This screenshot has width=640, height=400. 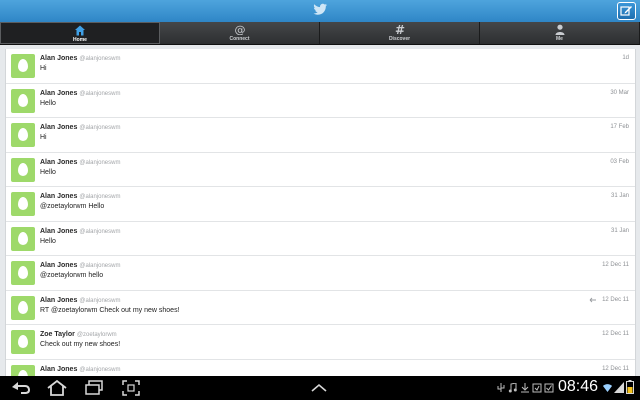 What do you see at coordinates (630, 387) in the screenshot?
I see `battery-icon` at bounding box center [630, 387].